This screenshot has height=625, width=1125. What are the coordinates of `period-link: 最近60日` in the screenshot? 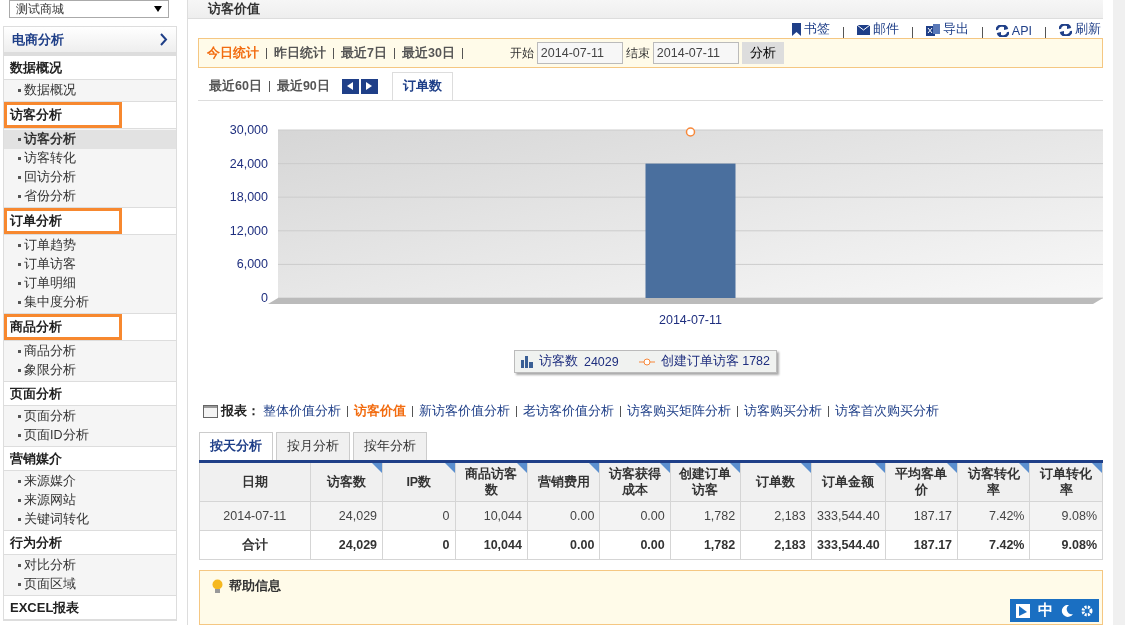 It's located at (235, 86).